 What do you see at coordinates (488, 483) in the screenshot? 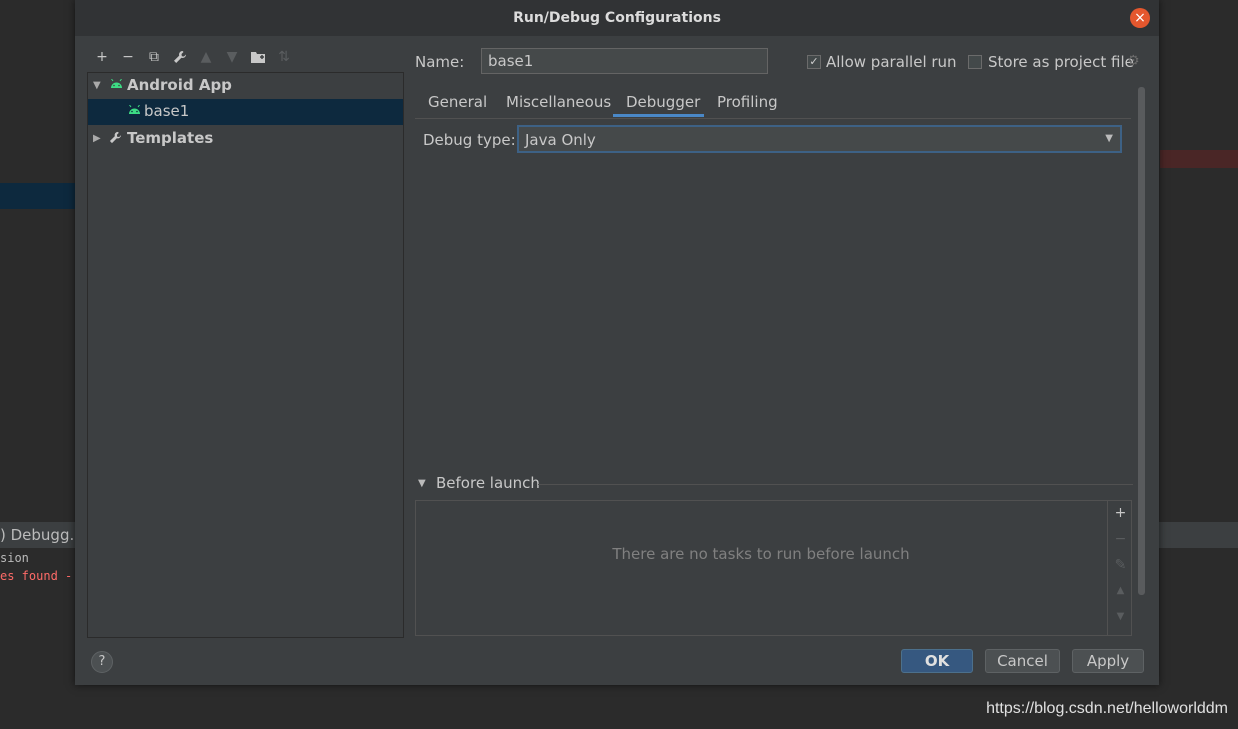
I see `before-launch-title: Before launch` at bounding box center [488, 483].